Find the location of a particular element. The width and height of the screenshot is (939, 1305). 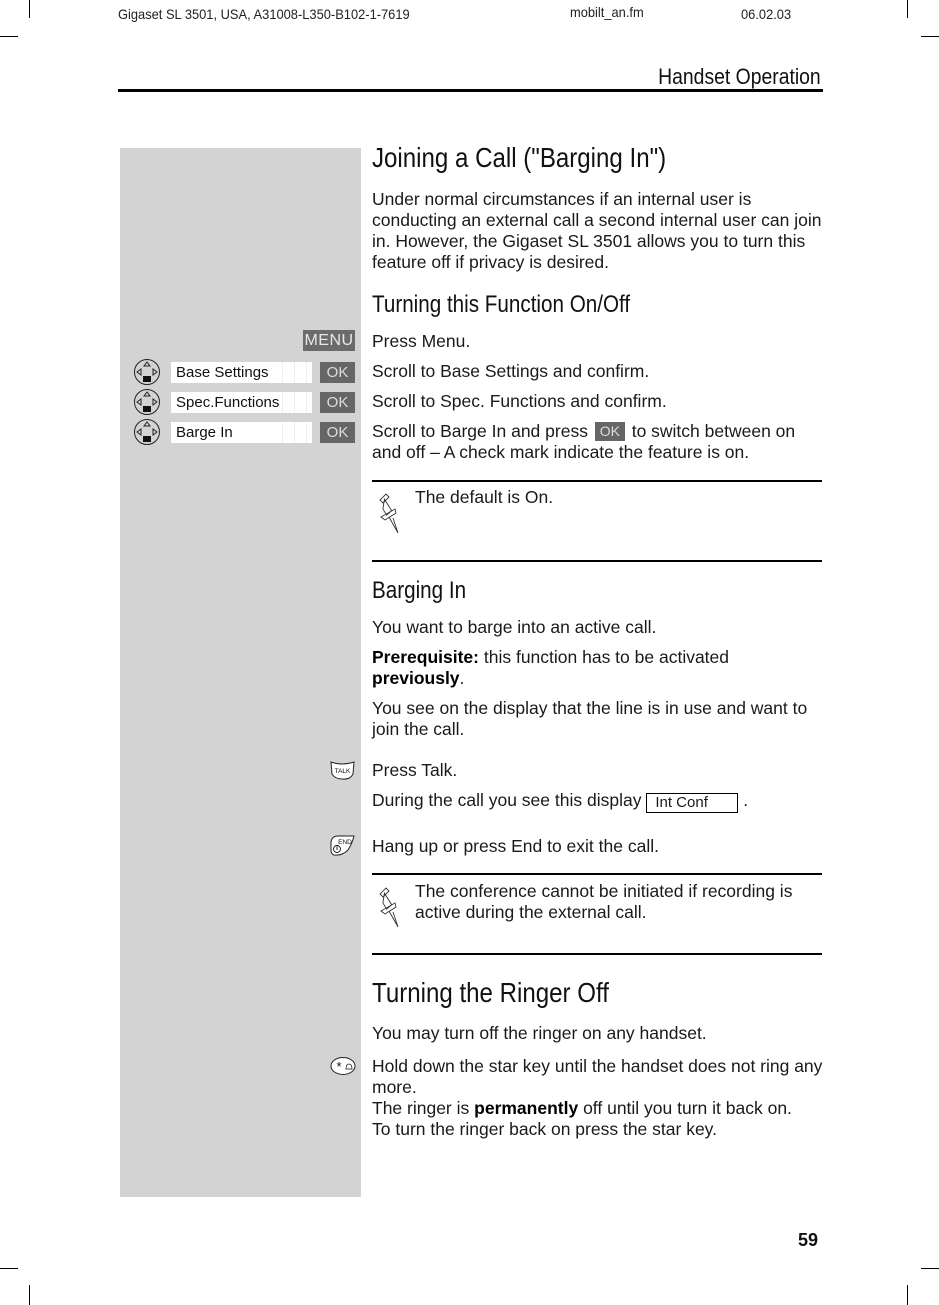

page-number: 59 is located at coordinates (808, 1240).